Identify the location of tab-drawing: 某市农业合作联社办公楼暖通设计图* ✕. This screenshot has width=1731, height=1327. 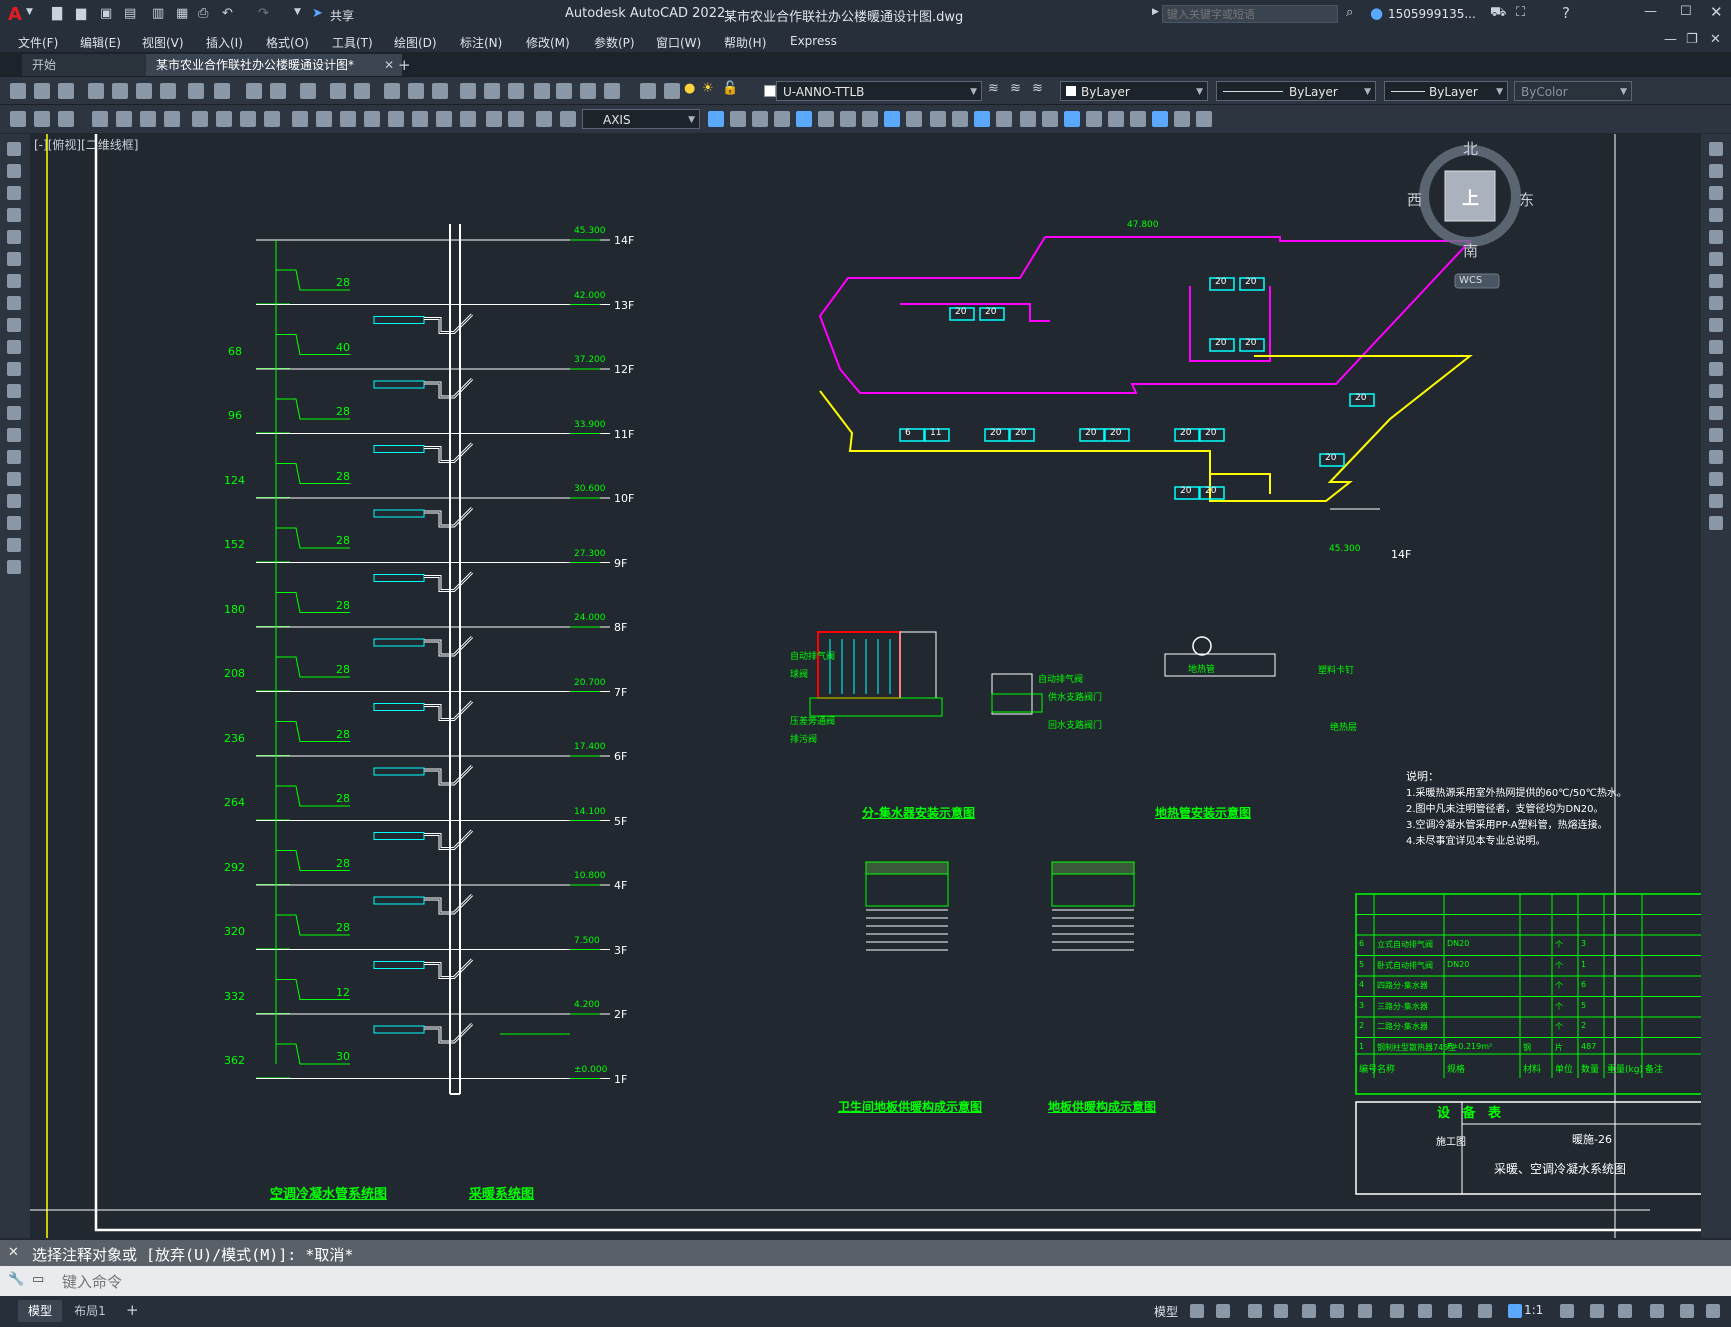
(274, 65).